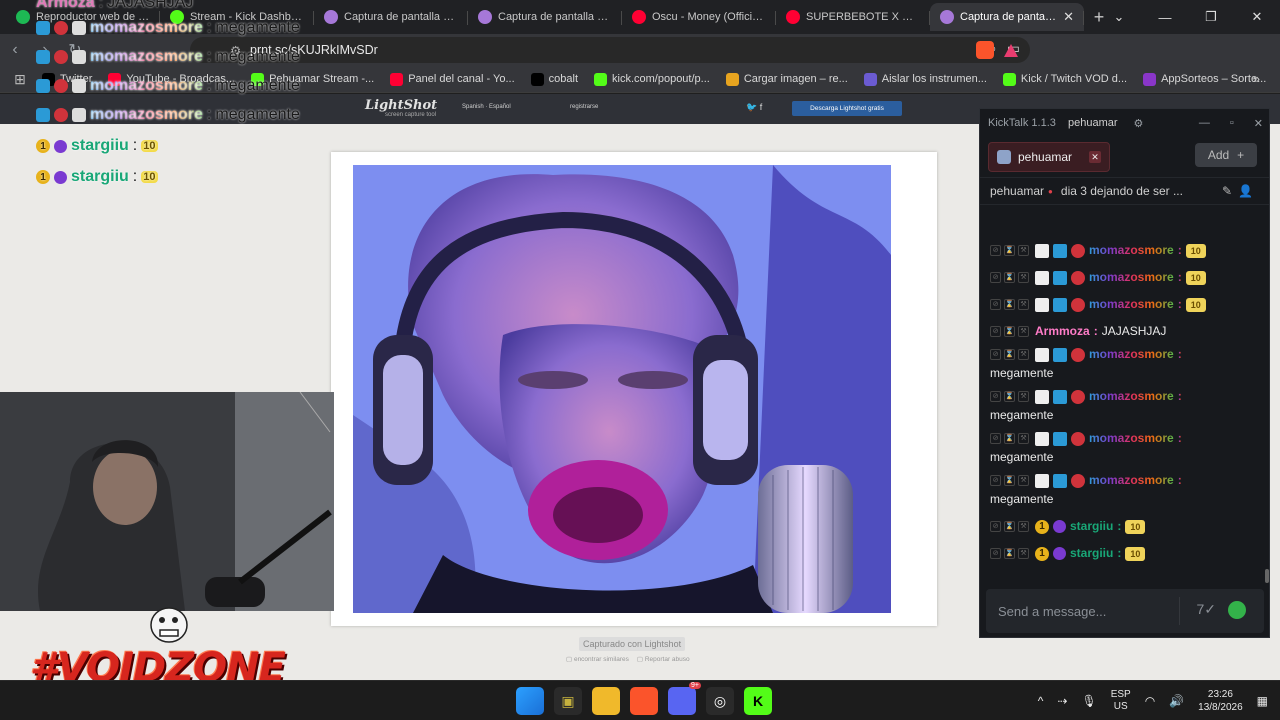 The width and height of the screenshot is (1280, 720). I want to click on brave-icon, so click(644, 701).